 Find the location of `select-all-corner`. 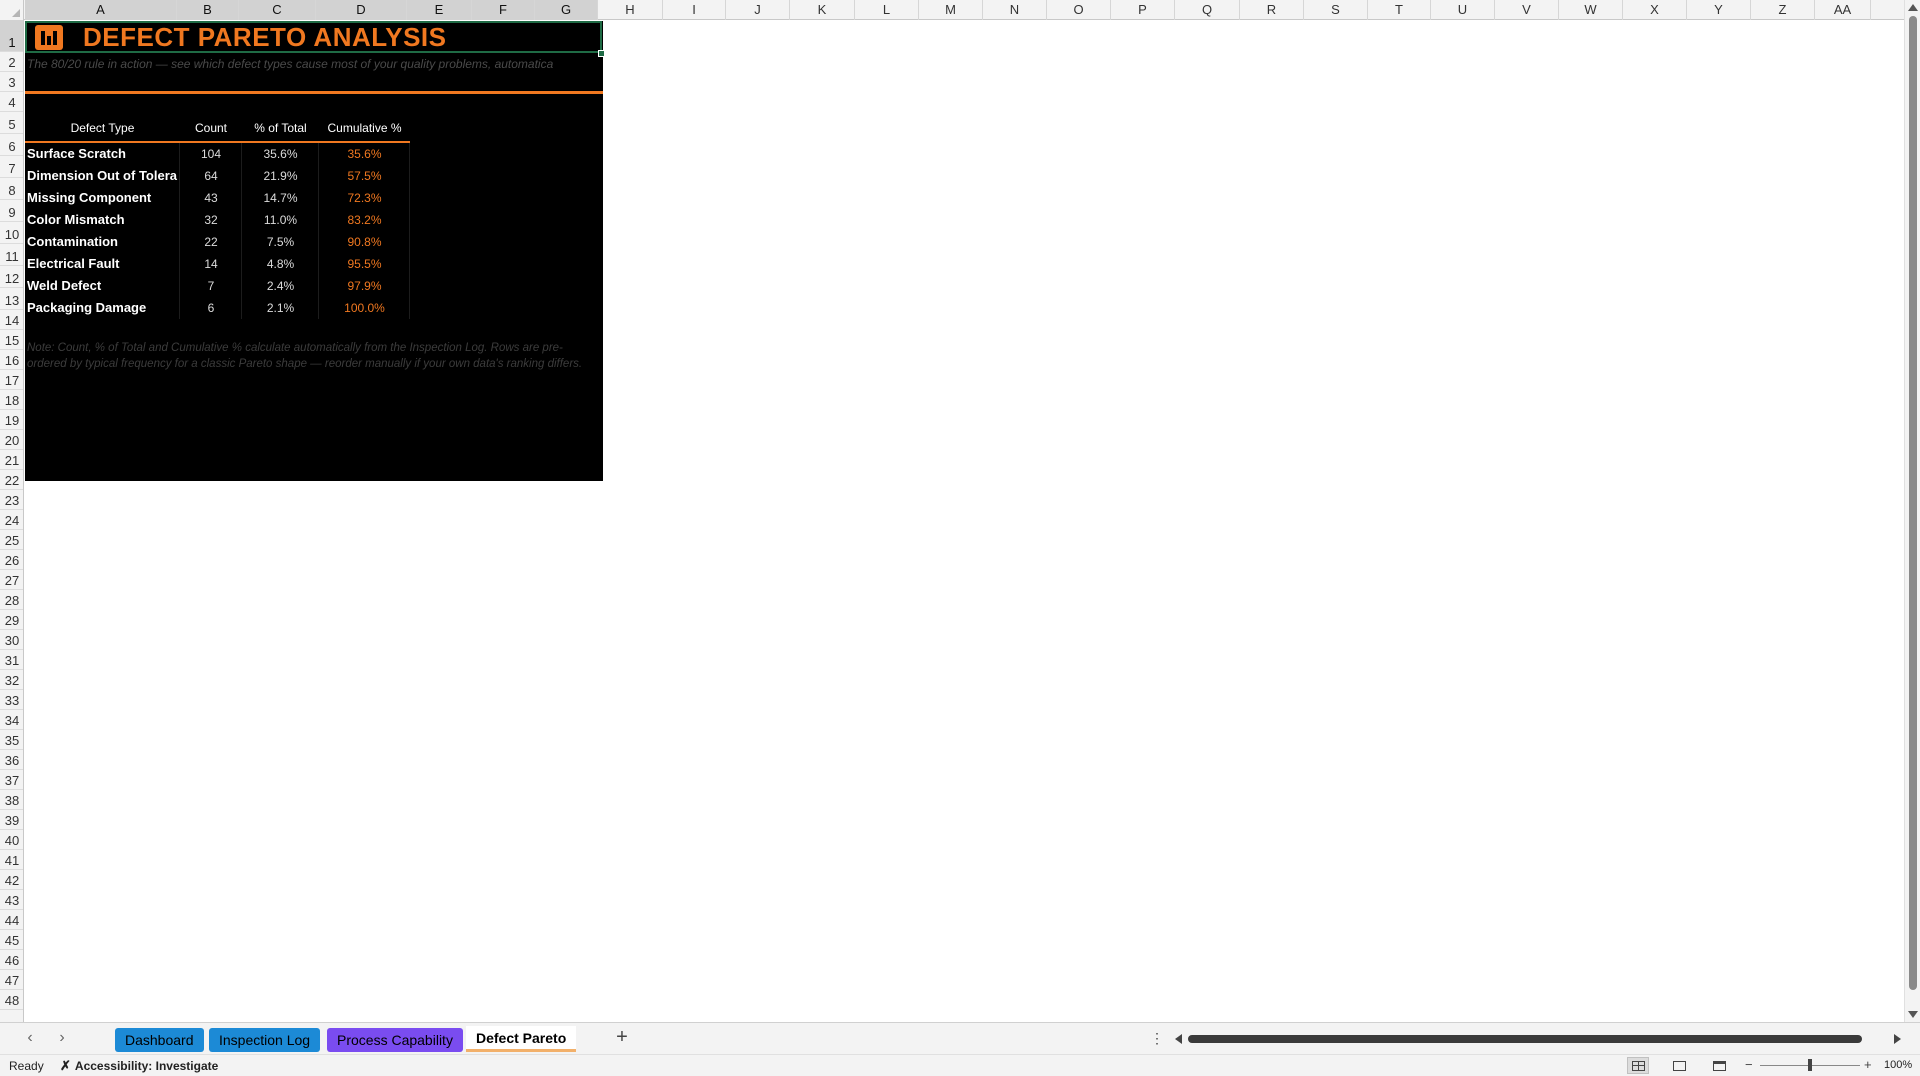

select-all-corner is located at coordinates (12, 10).